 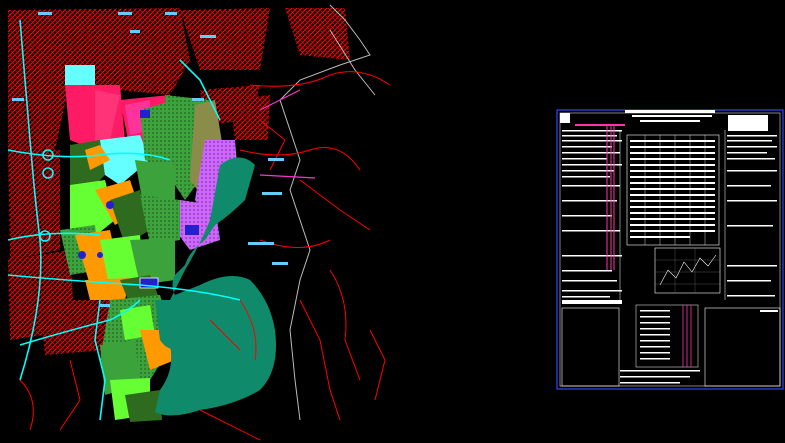 What do you see at coordinates (673, 190) in the screenshot?
I see `sheet-data-table` at bounding box center [673, 190].